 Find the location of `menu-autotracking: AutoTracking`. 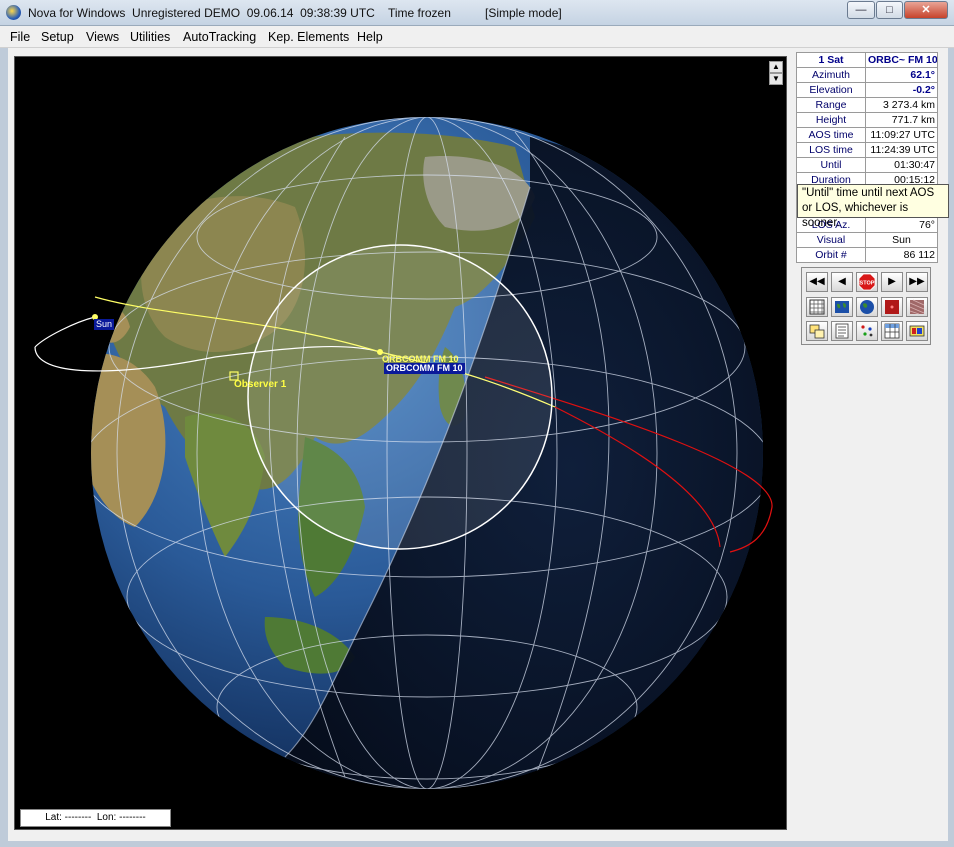

menu-autotracking: AutoTracking is located at coordinates (219, 37).